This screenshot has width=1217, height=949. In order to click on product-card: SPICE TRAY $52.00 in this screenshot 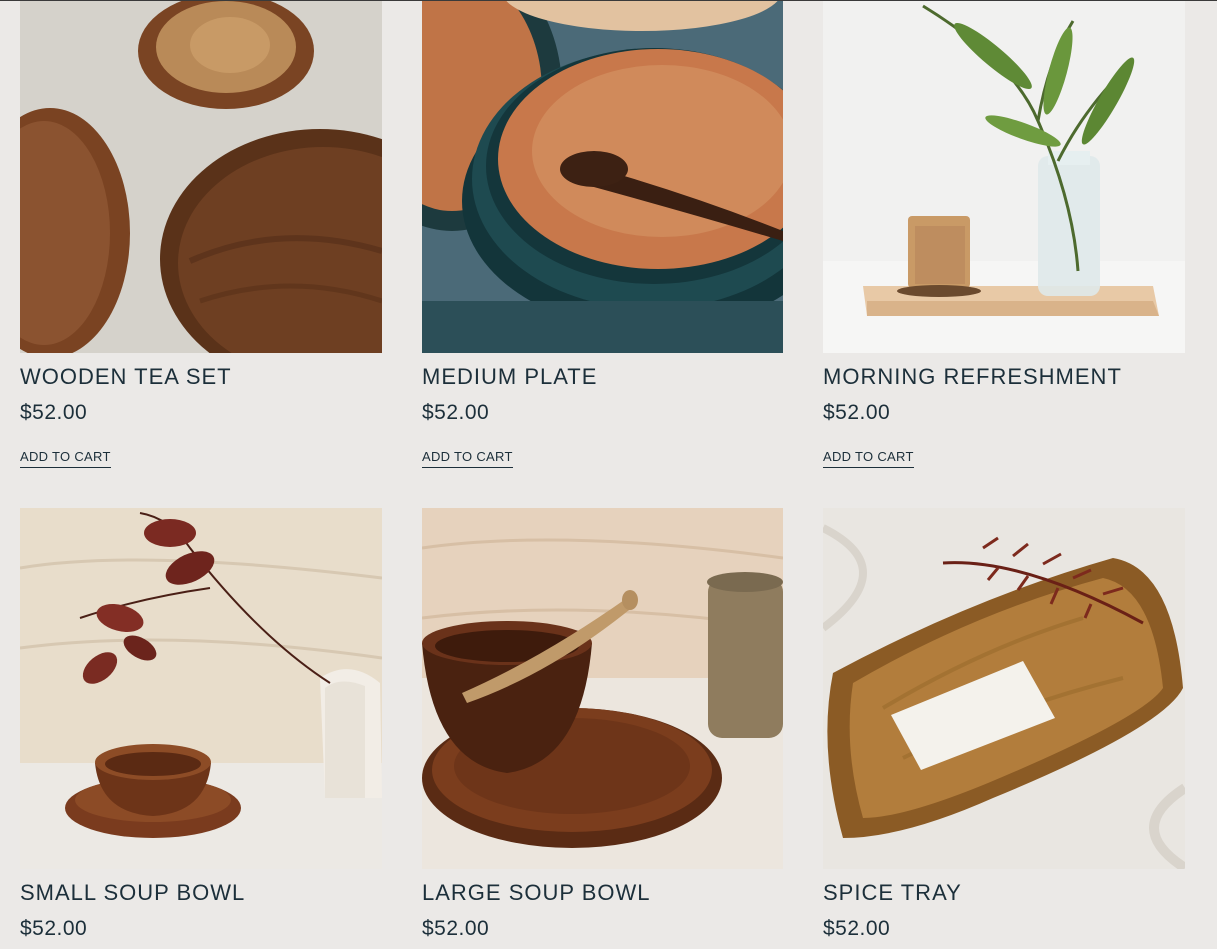, I will do `click(1004, 724)`.